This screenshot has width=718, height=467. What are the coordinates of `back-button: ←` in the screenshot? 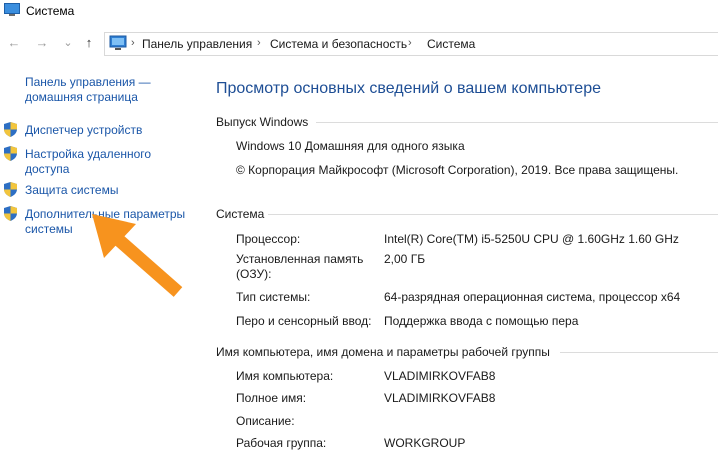 It's located at (14, 43).